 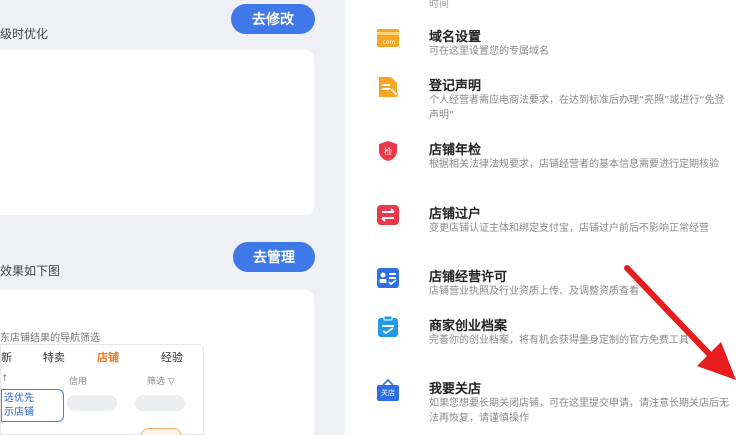 I want to click on mini-orange-button, so click(x=161, y=431).